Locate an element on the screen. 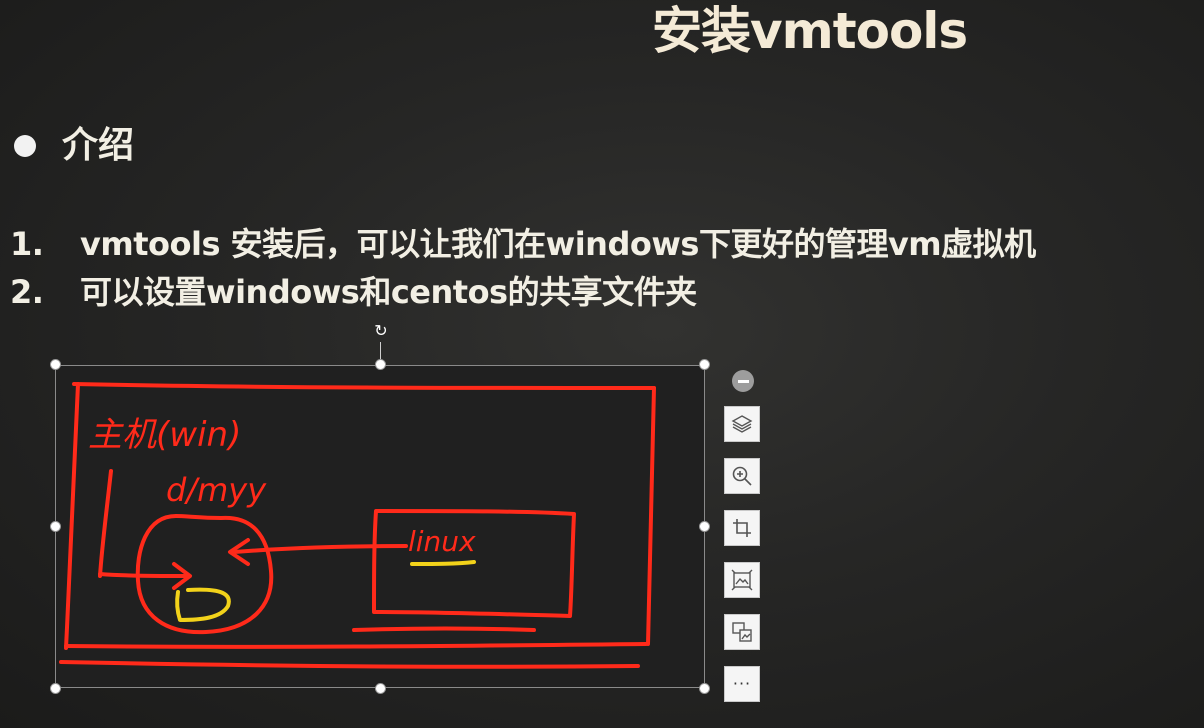 Image resolution: width=1204 pixels, height=728 pixels. picture-replace-icon is located at coordinates (742, 632).